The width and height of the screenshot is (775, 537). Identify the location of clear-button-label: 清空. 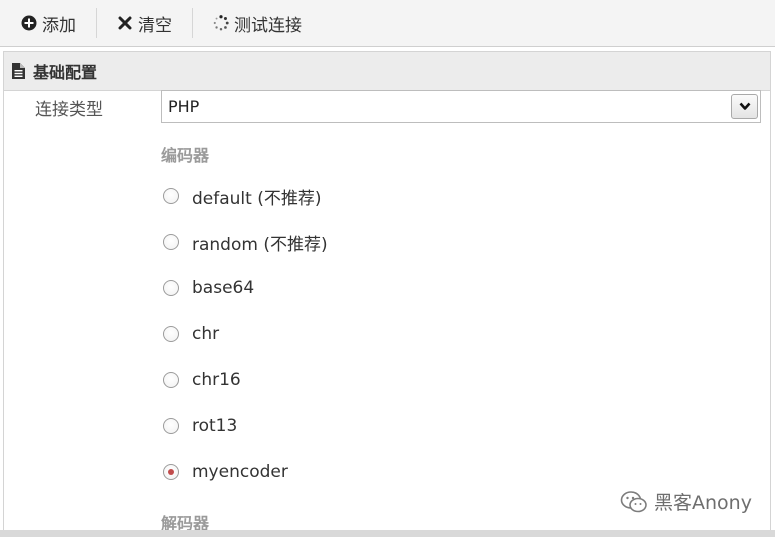
(155, 25).